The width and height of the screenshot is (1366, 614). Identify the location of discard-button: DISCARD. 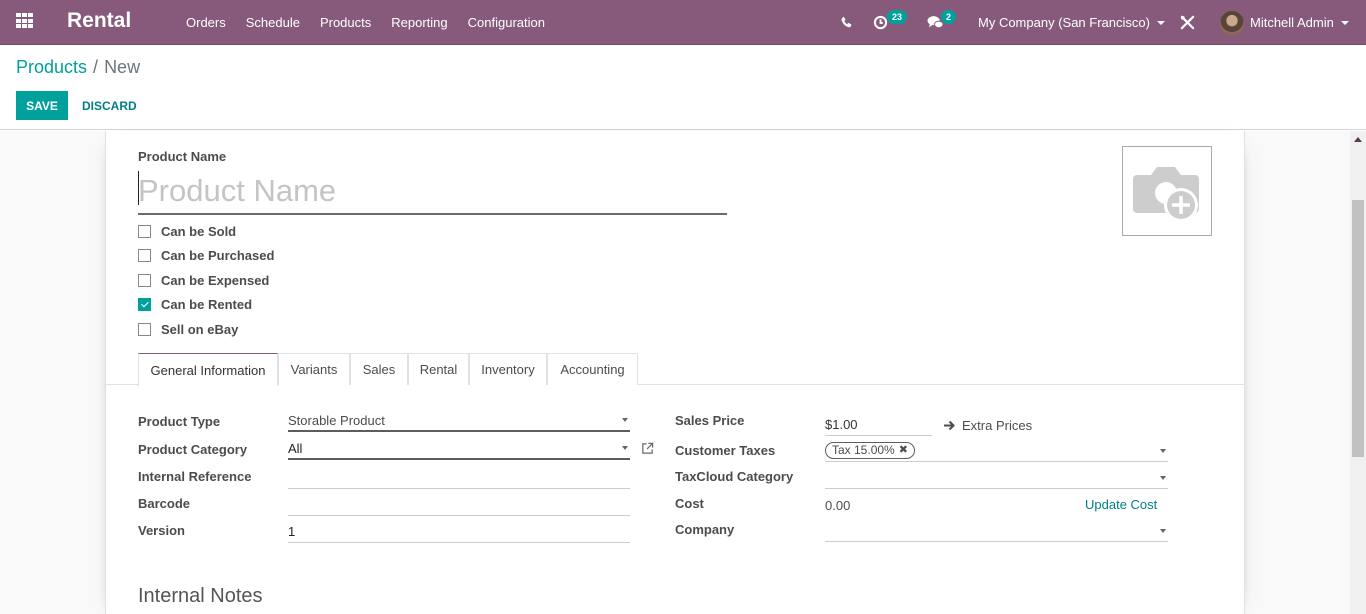
(109, 105).